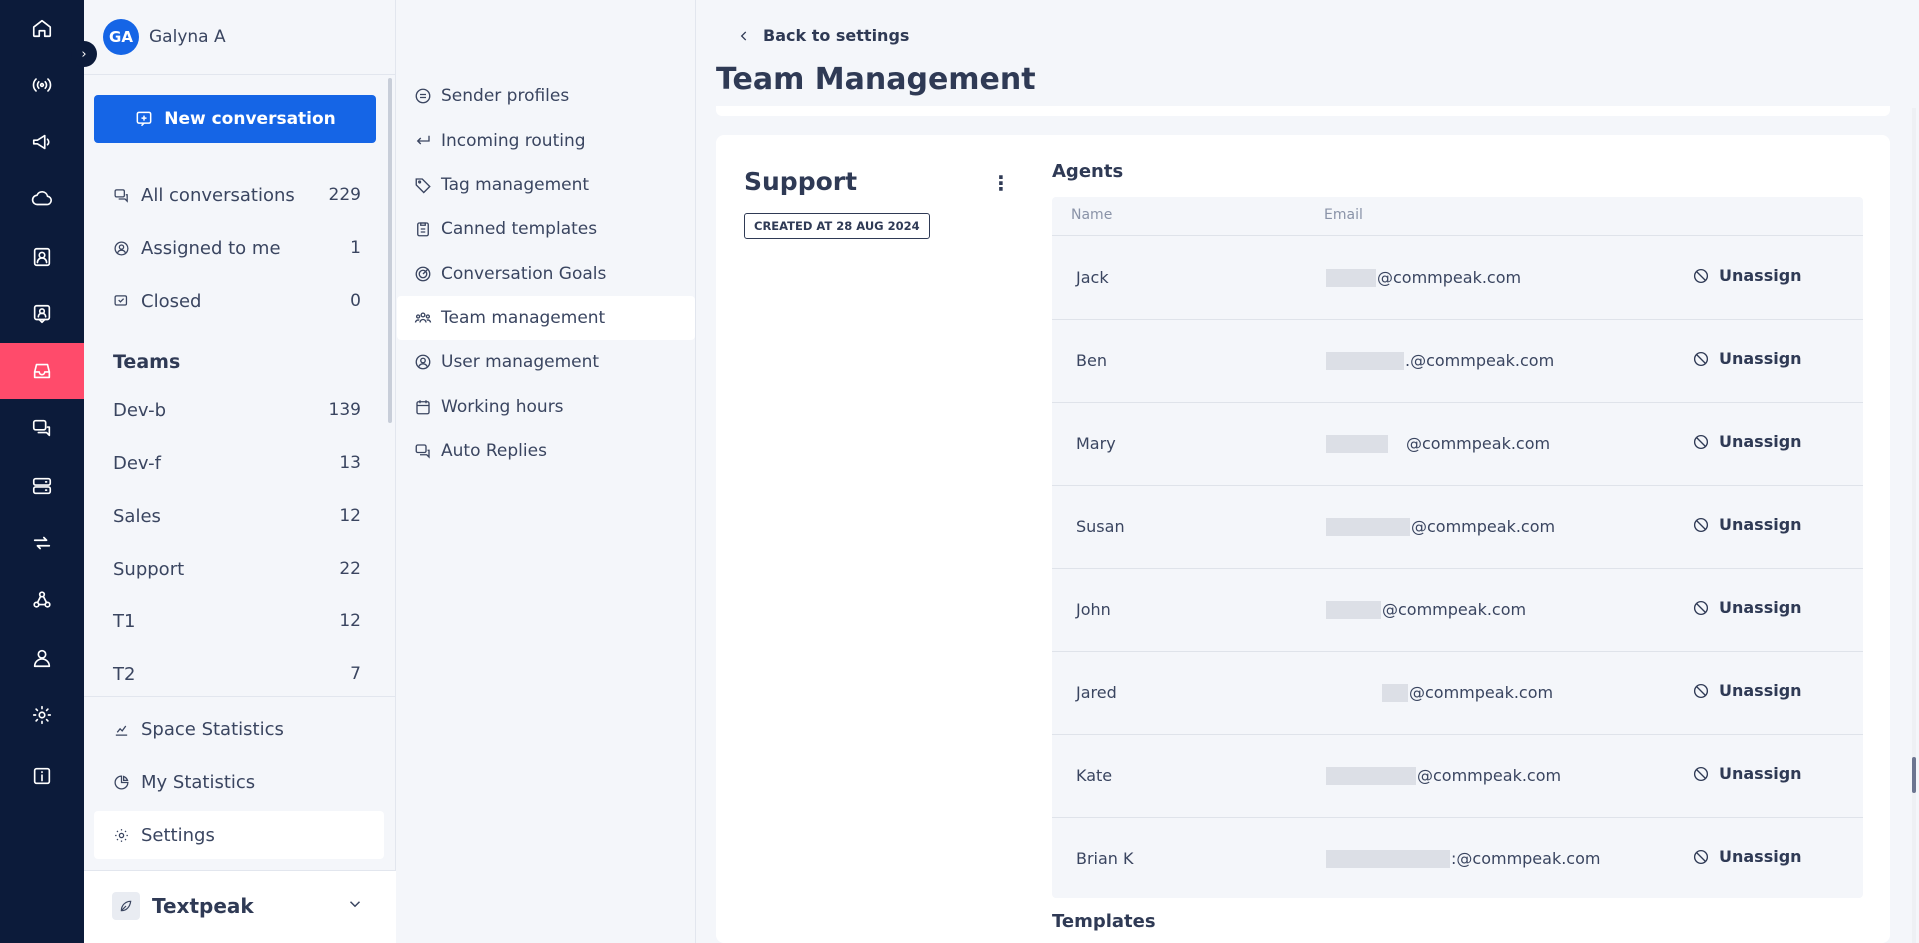  What do you see at coordinates (1440, 360) in the screenshot?
I see `agent-email: .@commpeak.com` at bounding box center [1440, 360].